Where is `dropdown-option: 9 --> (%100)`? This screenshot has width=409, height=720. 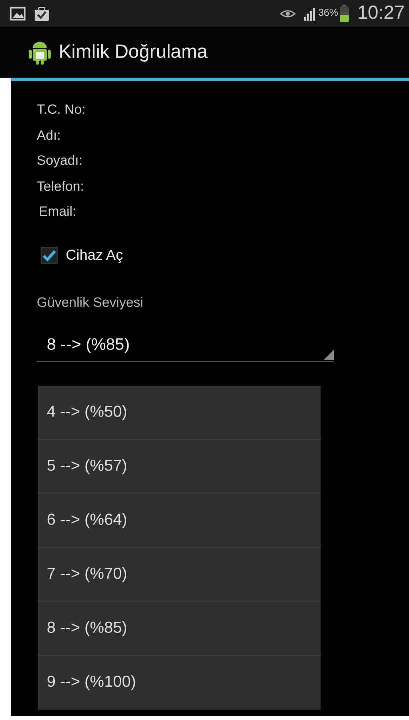 dropdown-option: 9 --> (%100) is located at coordinates (179, 683).